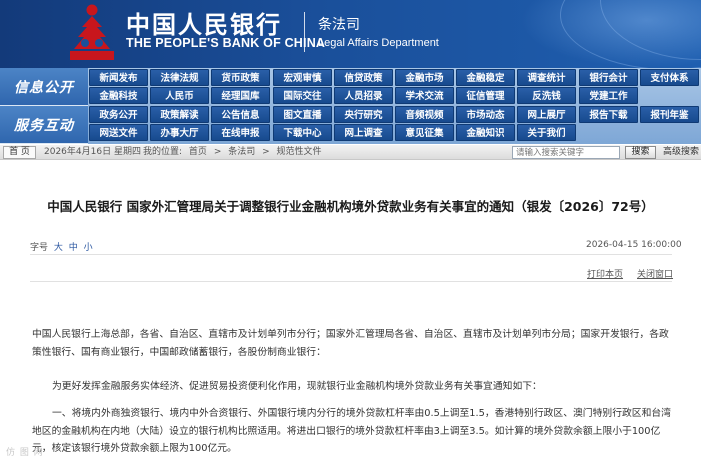 This screenshot has height=464, width=701. I want to click on advanced-search-link: 高级搜索, so click(681, 152).